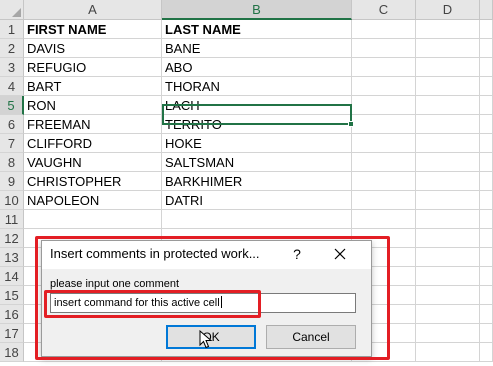 This screenshot has width=493, height=366. I want to click on row-header: 15, so click(12, 295).